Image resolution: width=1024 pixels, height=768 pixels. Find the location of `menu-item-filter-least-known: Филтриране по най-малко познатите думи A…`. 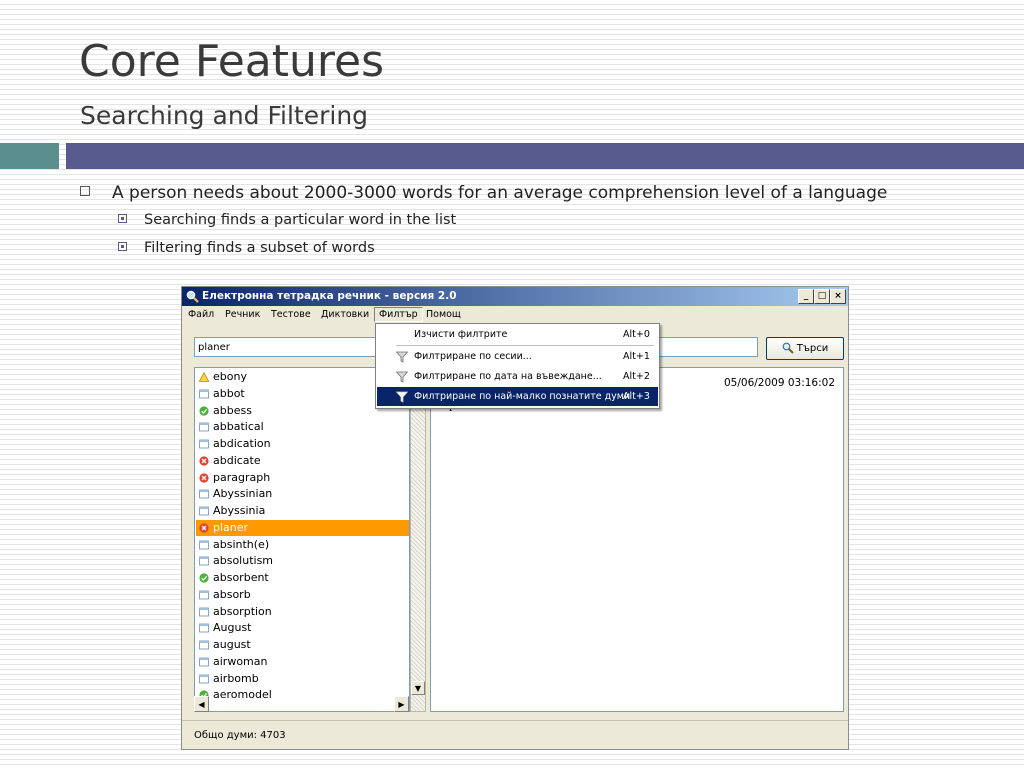

menu-item-filter-least-known: Филтриране по най-малко познатите думи A… is located at coordinates (517, 396).